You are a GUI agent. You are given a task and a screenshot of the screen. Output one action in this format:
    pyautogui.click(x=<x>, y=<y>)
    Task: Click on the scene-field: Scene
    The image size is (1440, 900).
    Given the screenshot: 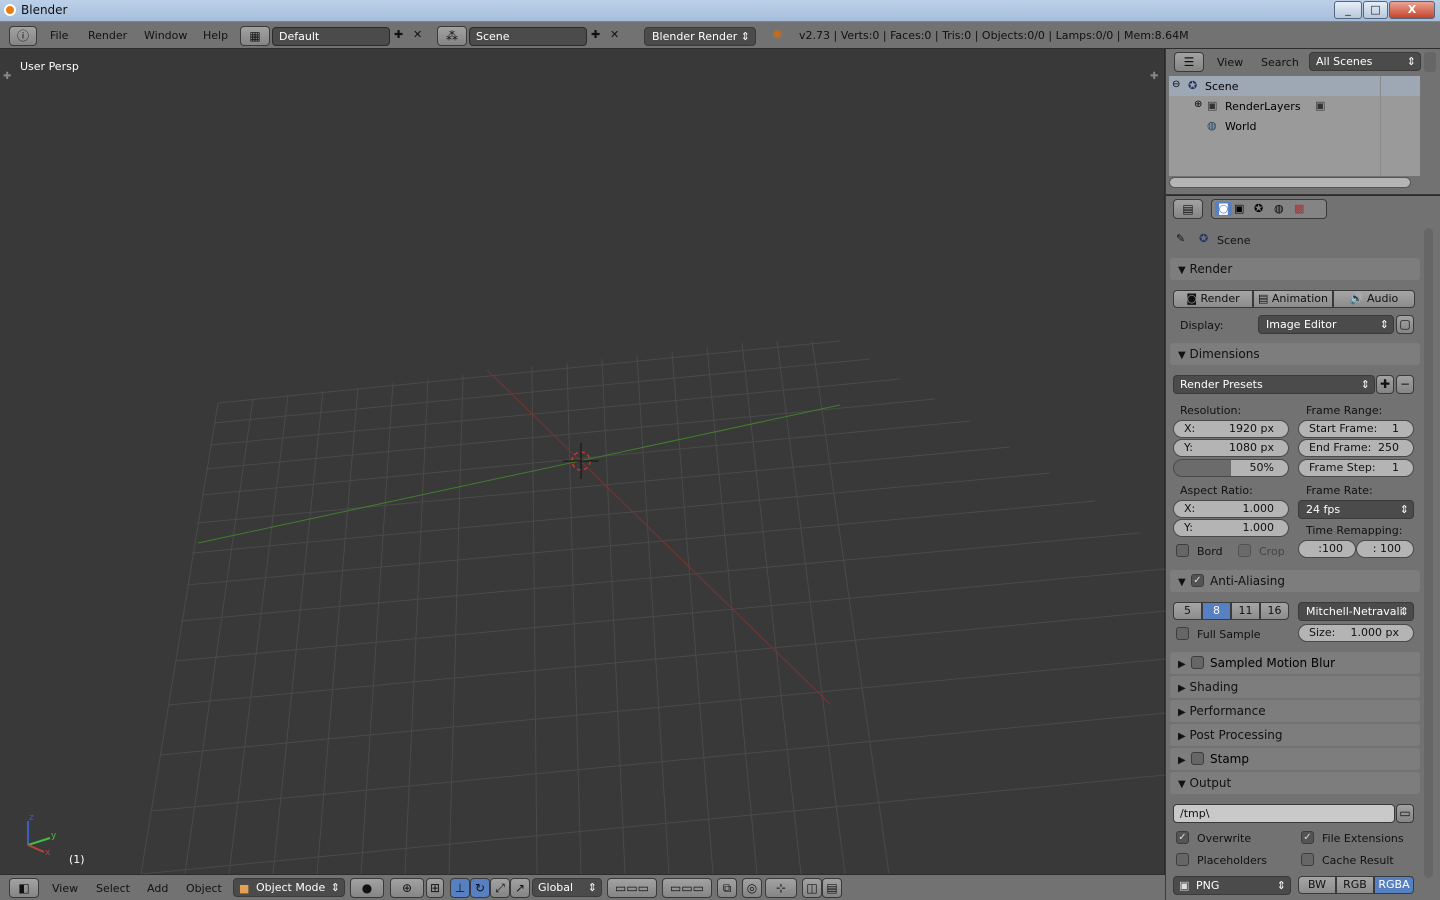 What is the action you would take?
    pyautogui.click(x=528, y=36)
    